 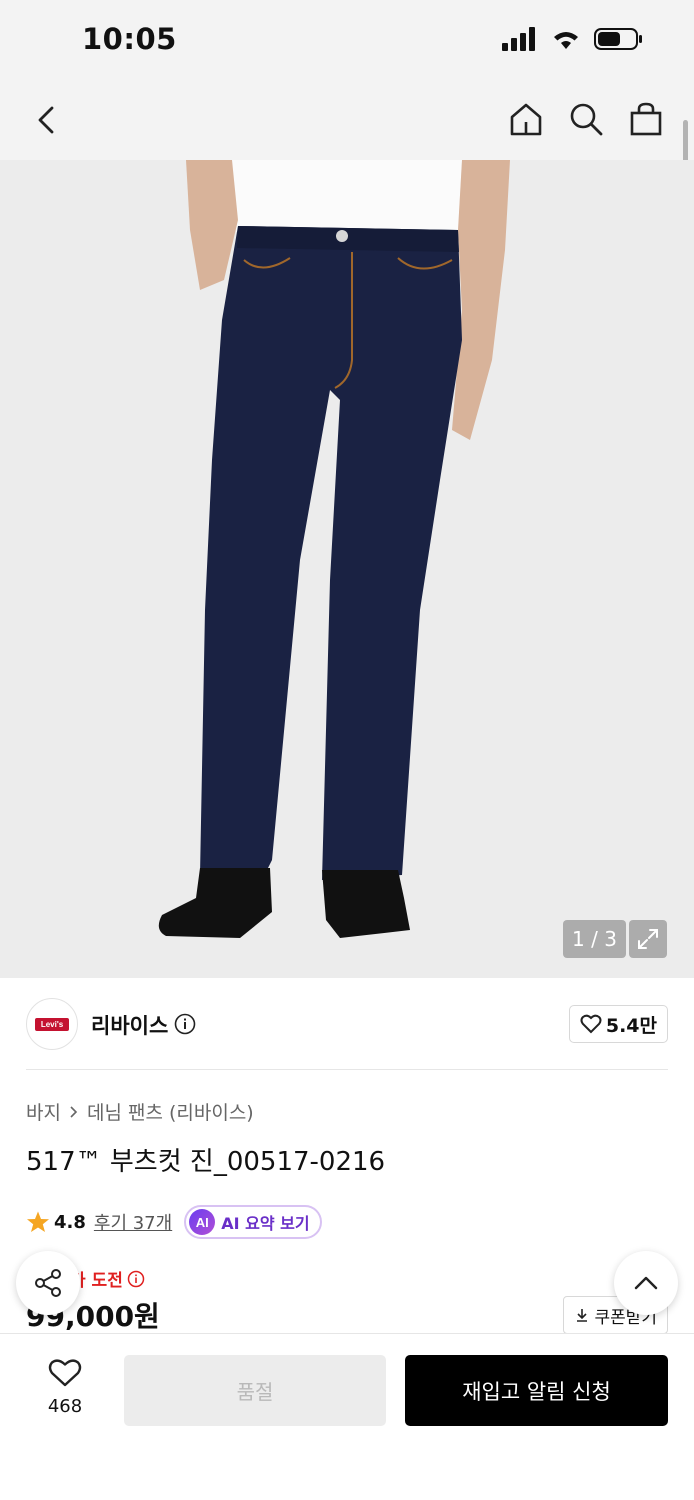 What do you see at coordinates (265, 1223) in the screenshot?
I see `ai-summary-label: AI 요약 보기` at bounding box center [265, 1223].